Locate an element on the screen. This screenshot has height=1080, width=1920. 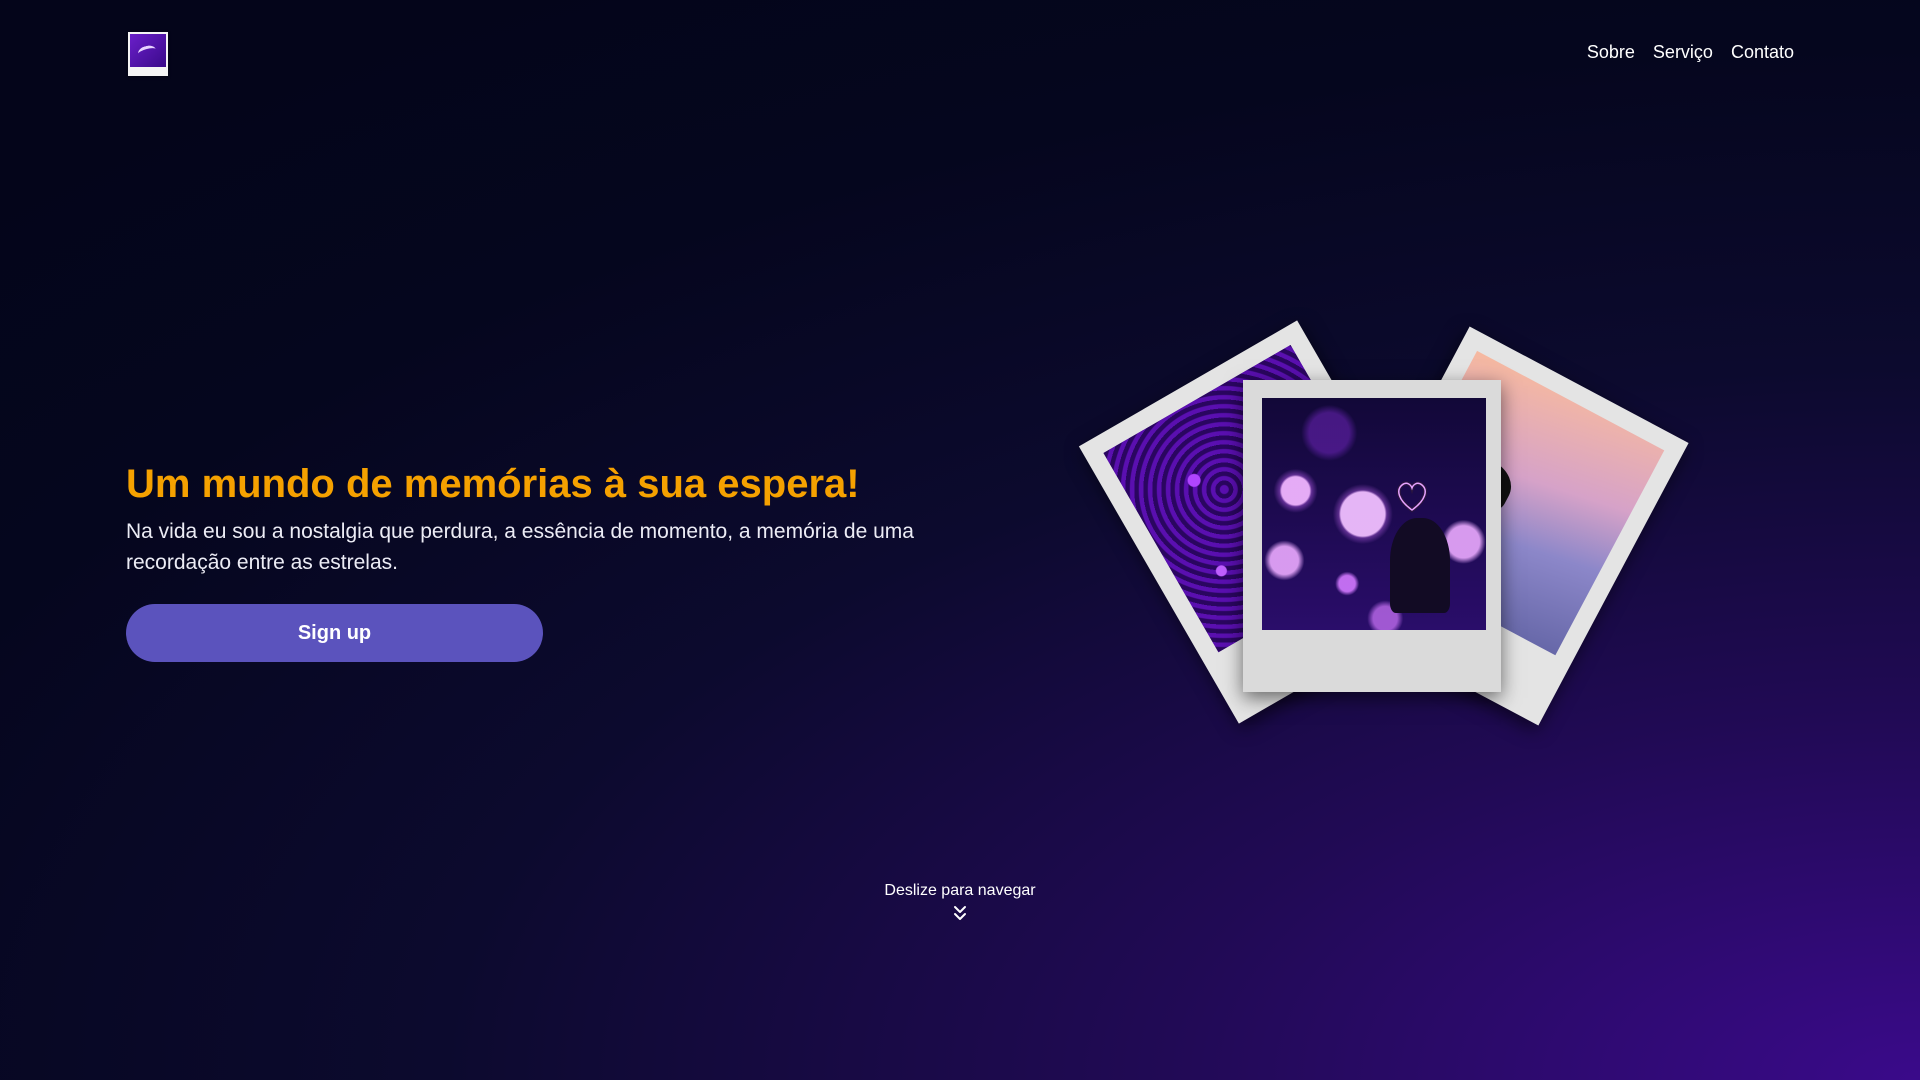
polaroid-logo-icon is located at coordinates (148, 54).